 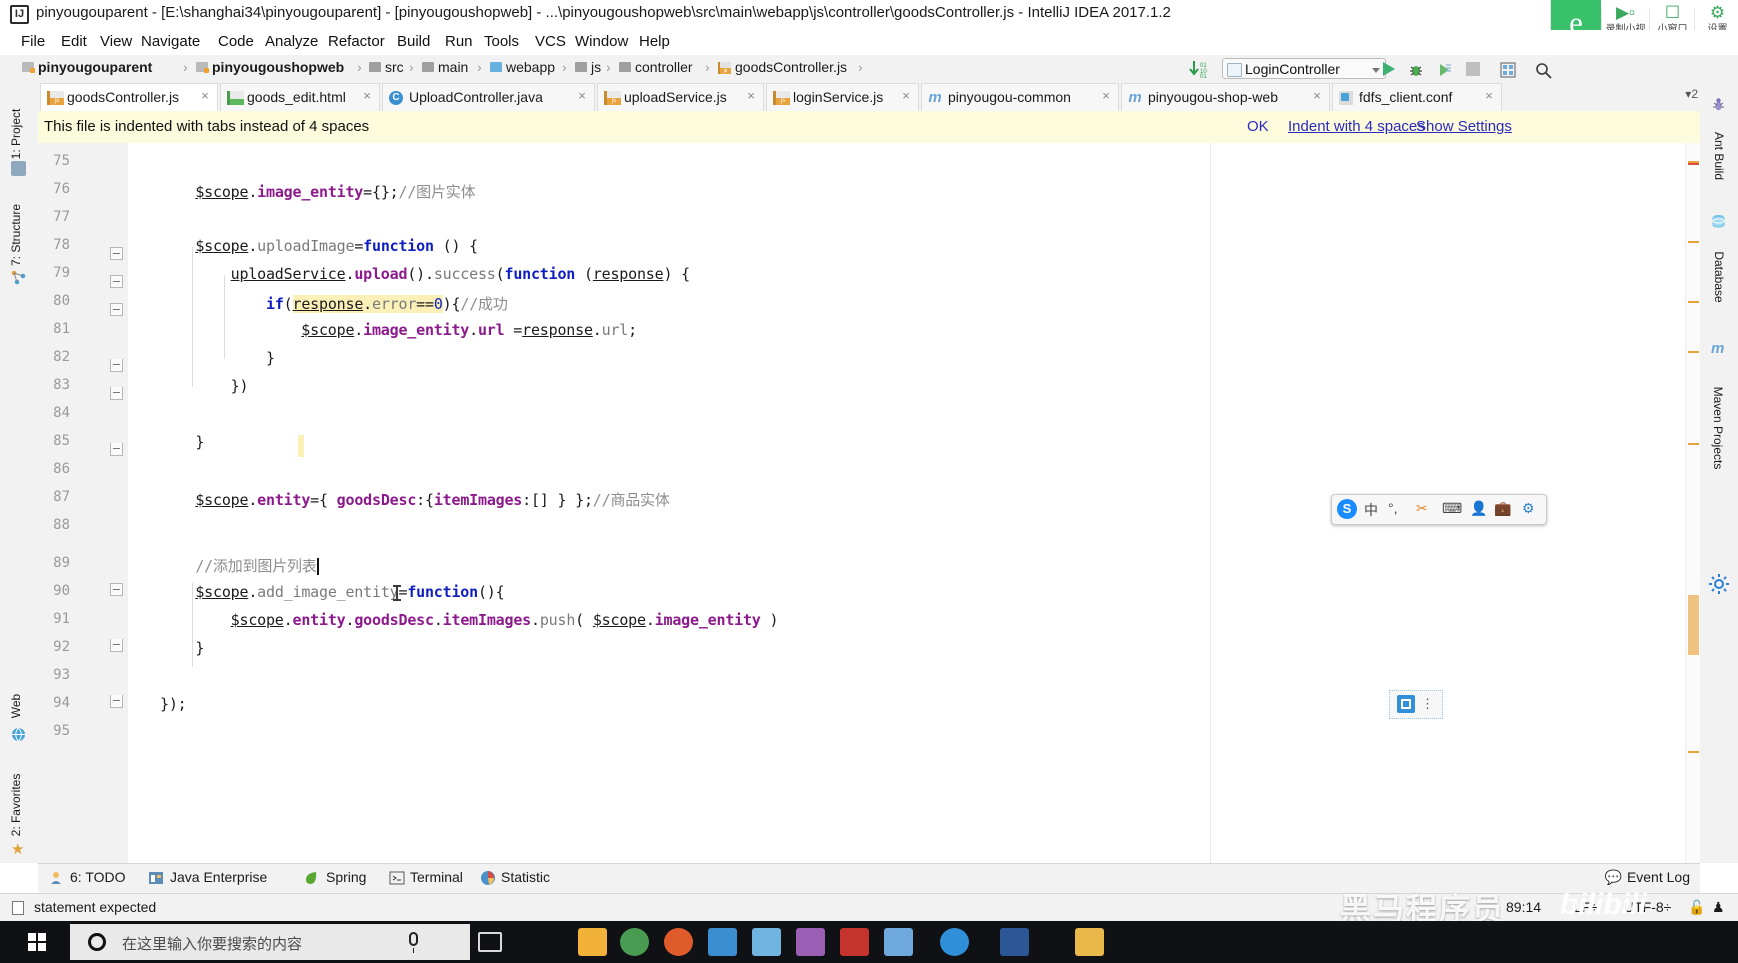 What do you see at coordinates (1415, 69) in the screenshot?
I see `debug-button` at bounding box center [1415, 69].